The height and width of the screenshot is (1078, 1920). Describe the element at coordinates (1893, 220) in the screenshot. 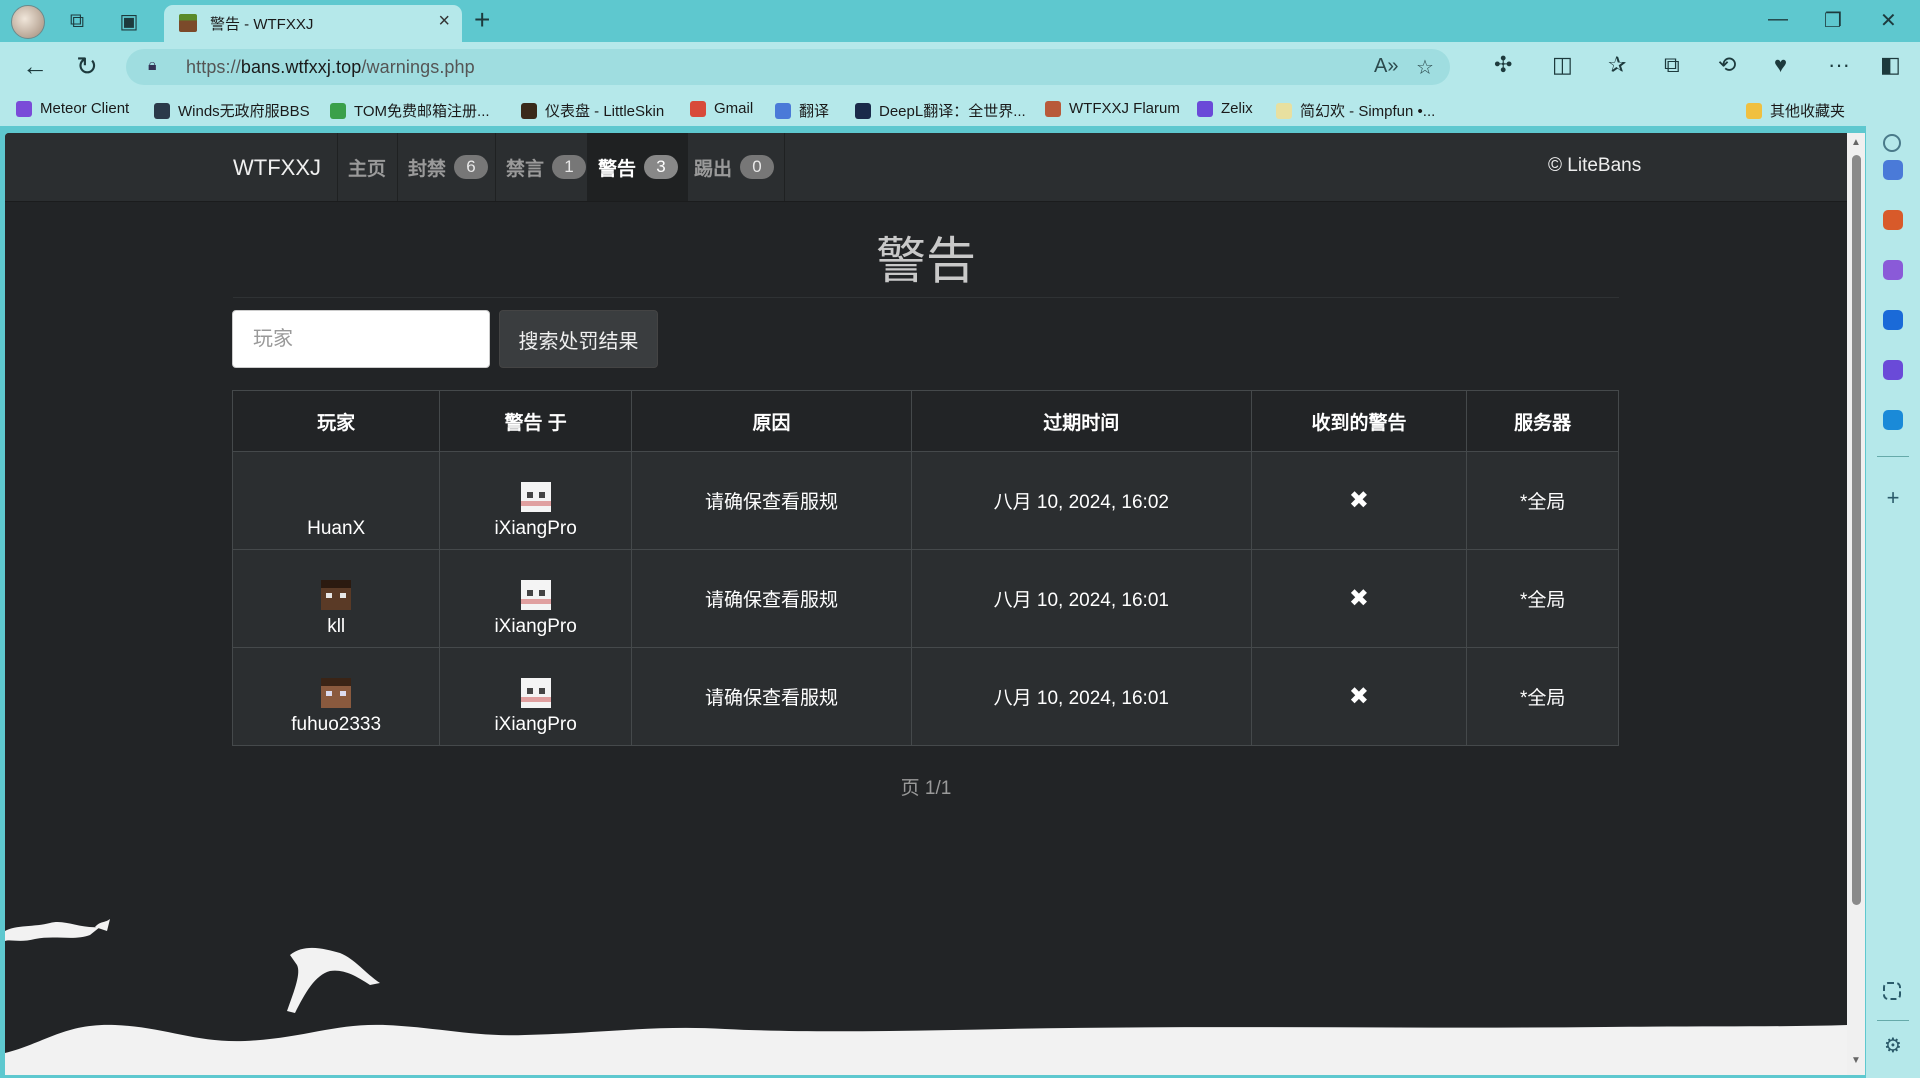

I see `tools-icon` at that location.